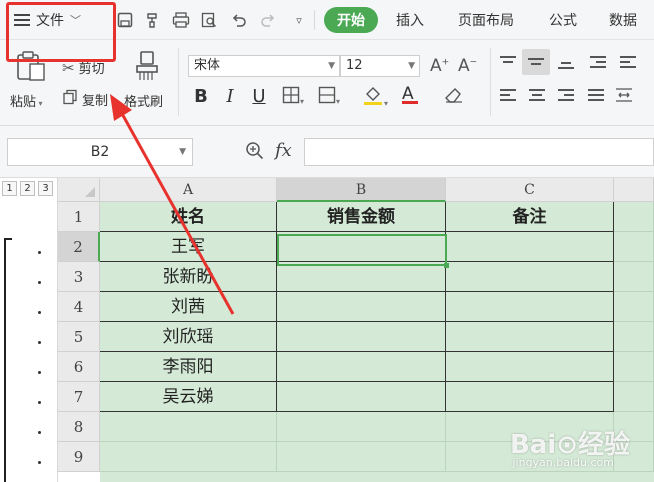 The width and height of the screenshot is (654, 482). What do you see at coordinates (530, 337) in the screenshot?
I see `cell-c5` at bounding box center [530, 337].